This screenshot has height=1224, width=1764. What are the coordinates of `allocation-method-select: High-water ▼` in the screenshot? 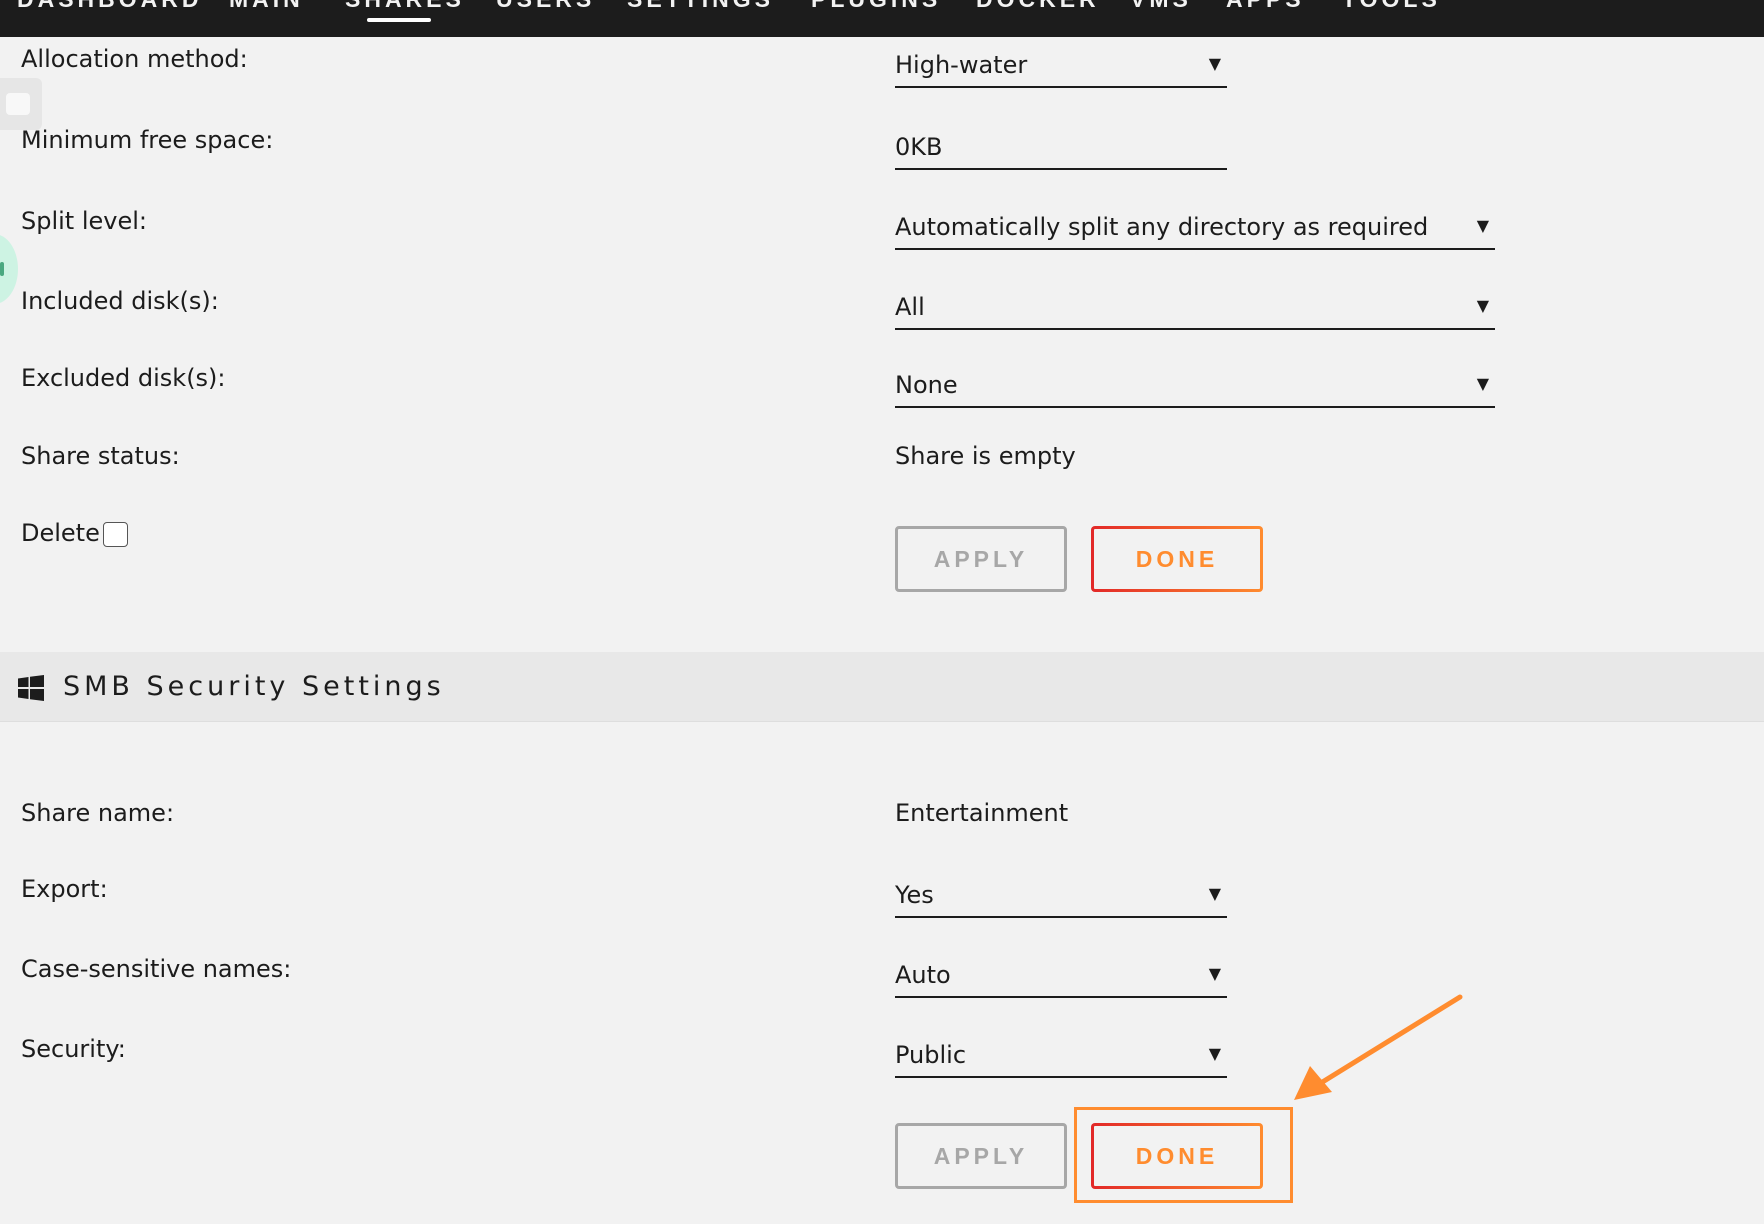 It's located at (1061, 67).